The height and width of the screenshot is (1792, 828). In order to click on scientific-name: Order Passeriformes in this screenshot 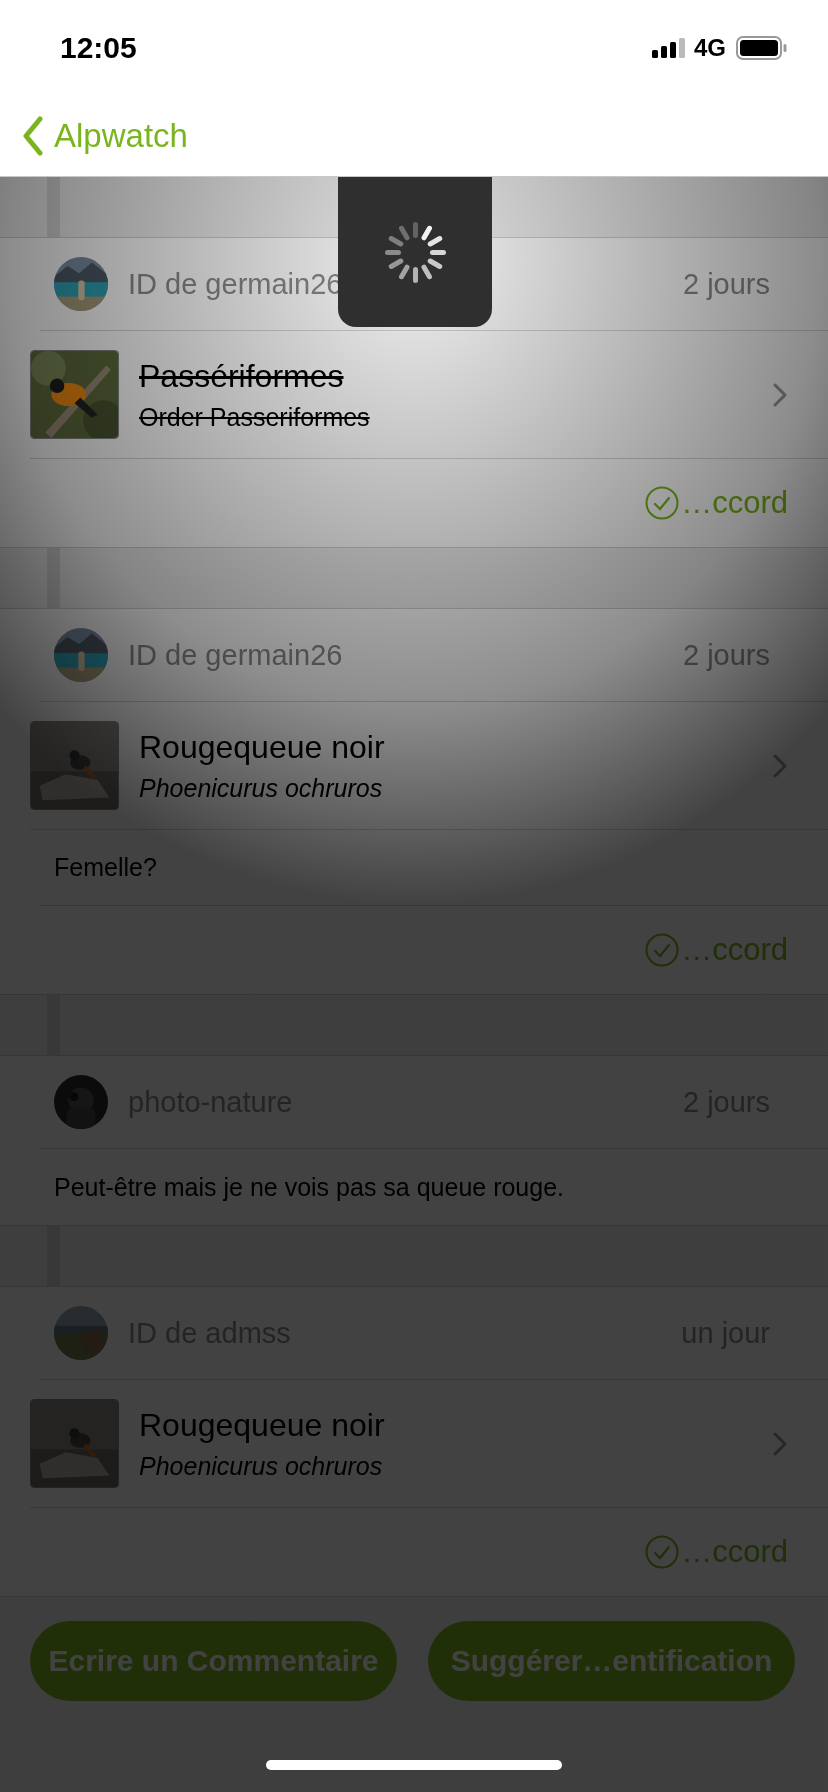, I will do `click(255, 417)`.